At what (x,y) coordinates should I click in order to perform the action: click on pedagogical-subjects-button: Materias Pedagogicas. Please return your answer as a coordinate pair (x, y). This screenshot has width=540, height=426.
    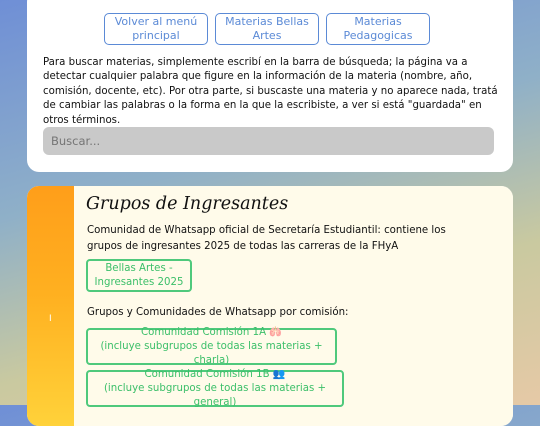
    Looking at the image, I should click on (378, 29).